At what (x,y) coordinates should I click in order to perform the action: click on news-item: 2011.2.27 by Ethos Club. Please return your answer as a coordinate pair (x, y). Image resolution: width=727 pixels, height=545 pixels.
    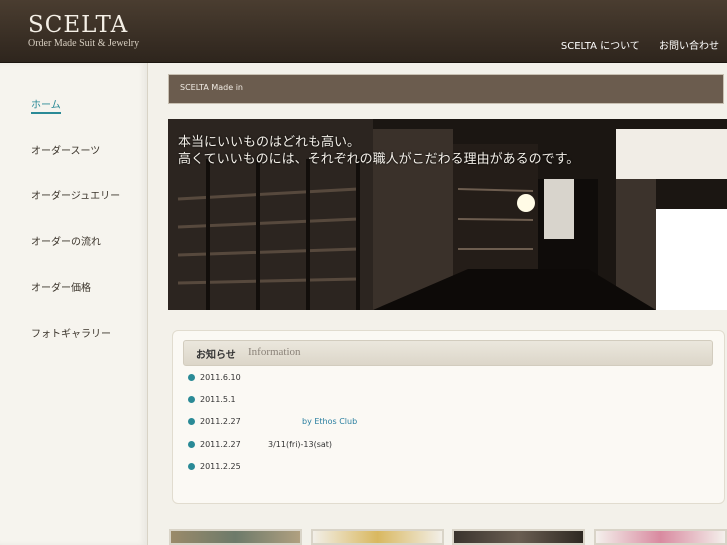
    Looking at the image, I should click on (272, 421).